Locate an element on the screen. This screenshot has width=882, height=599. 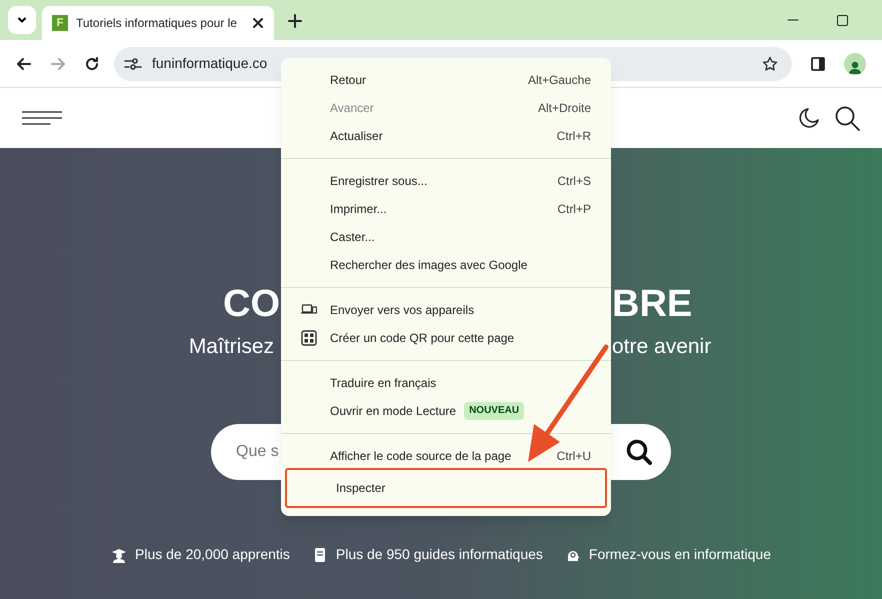
shortcut-text: Ctrl+S is located at coordinates (574, 181).